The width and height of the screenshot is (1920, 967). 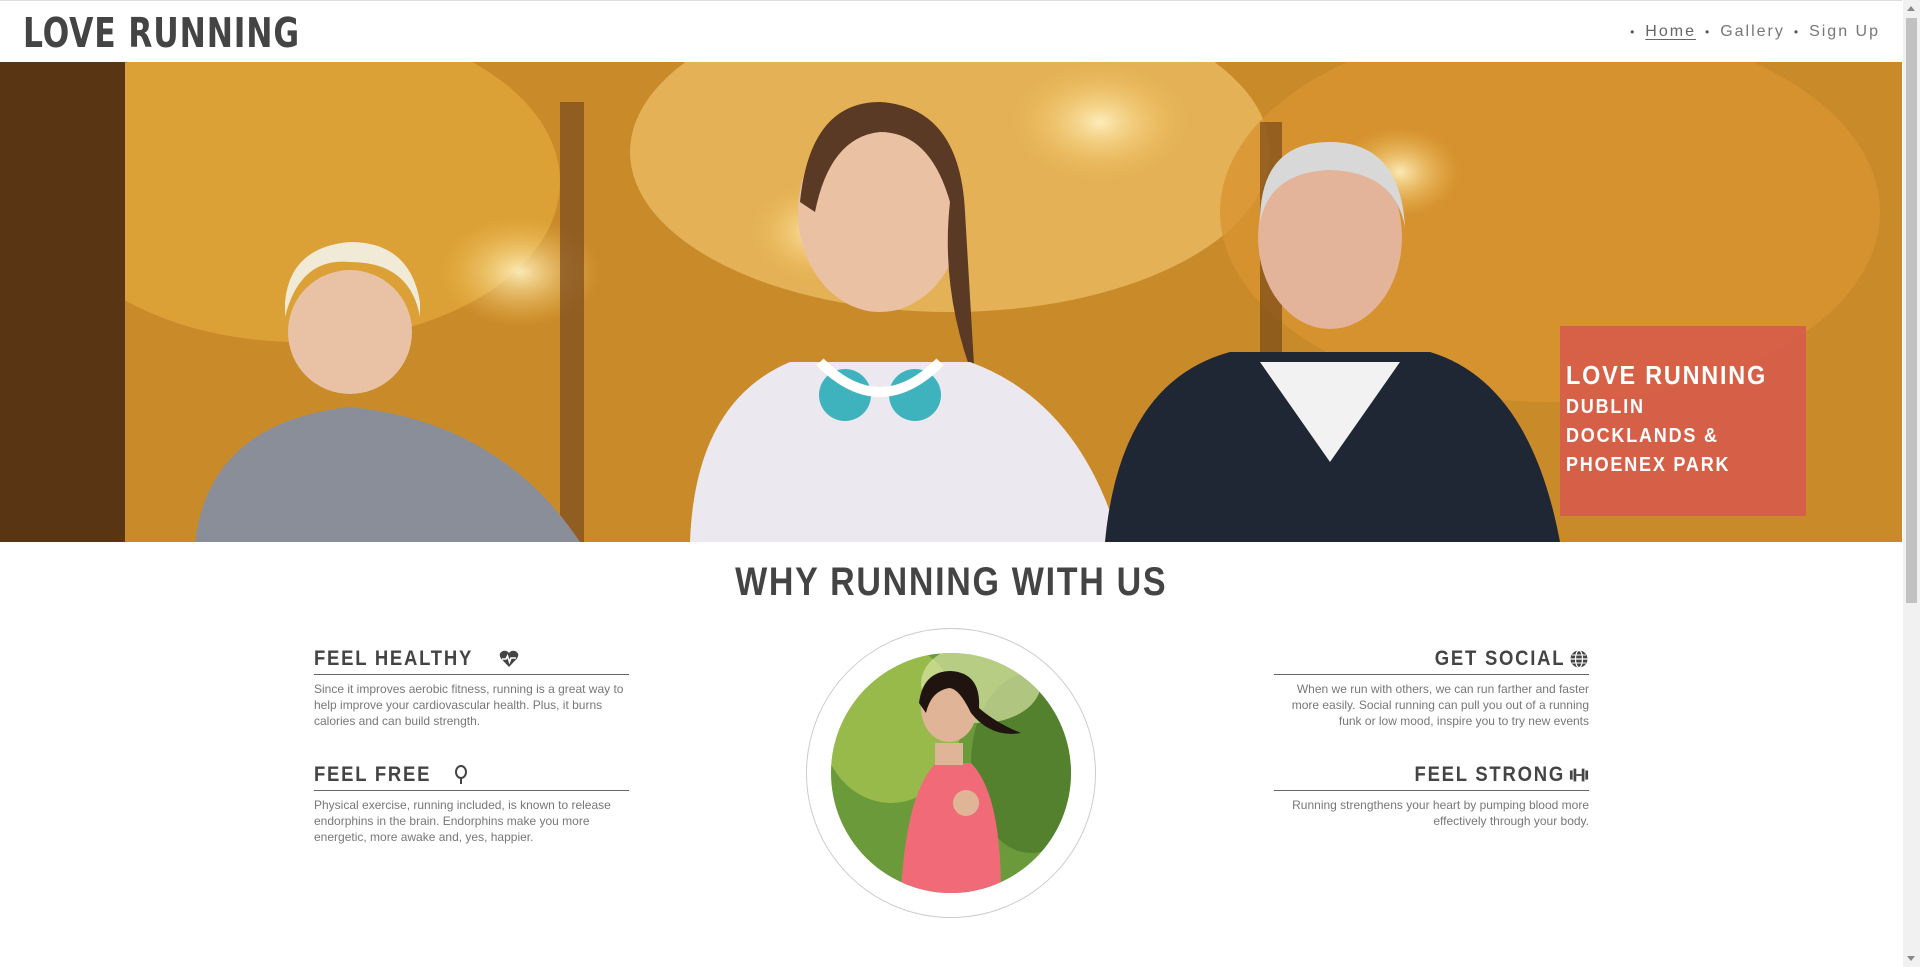 I want to click on page-scrollbar, so click(x=1911, y=483).